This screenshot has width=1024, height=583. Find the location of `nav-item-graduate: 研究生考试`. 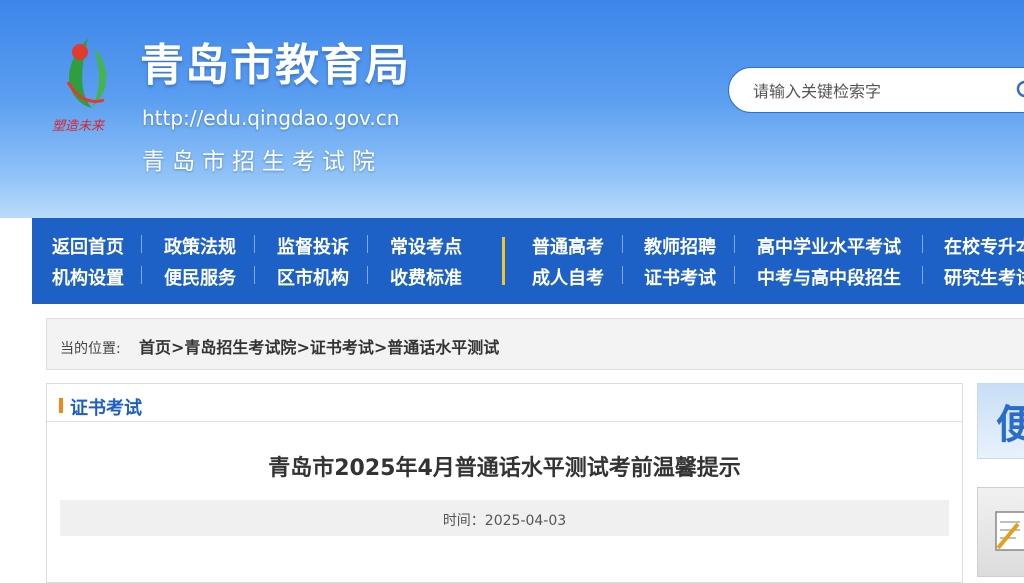

nav-item-graduate: 研究生考试 is located at coordinates (984, 277).